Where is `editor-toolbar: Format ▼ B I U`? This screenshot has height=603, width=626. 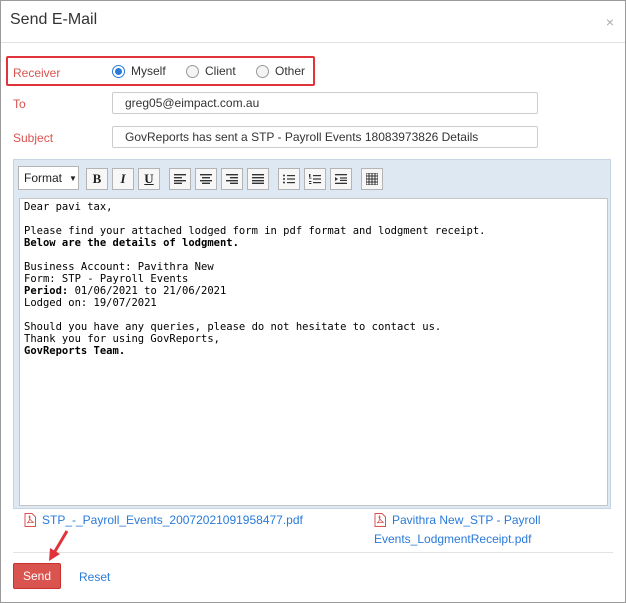
editor-toolbar: Format ▼ B I U is located at coordinates (312, 178).